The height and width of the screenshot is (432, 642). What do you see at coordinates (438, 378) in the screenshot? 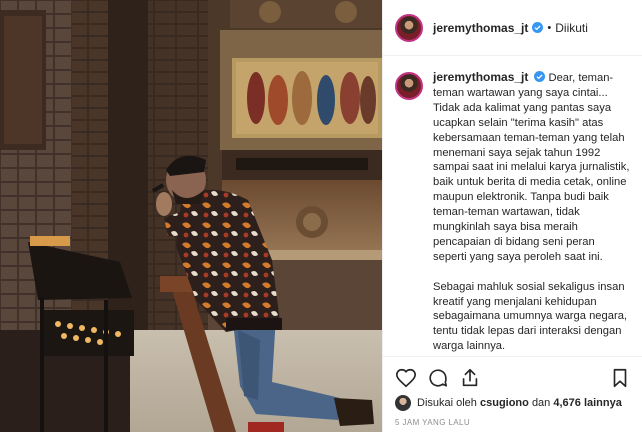
I see `comment-icon` at bounding box center [438, 378].